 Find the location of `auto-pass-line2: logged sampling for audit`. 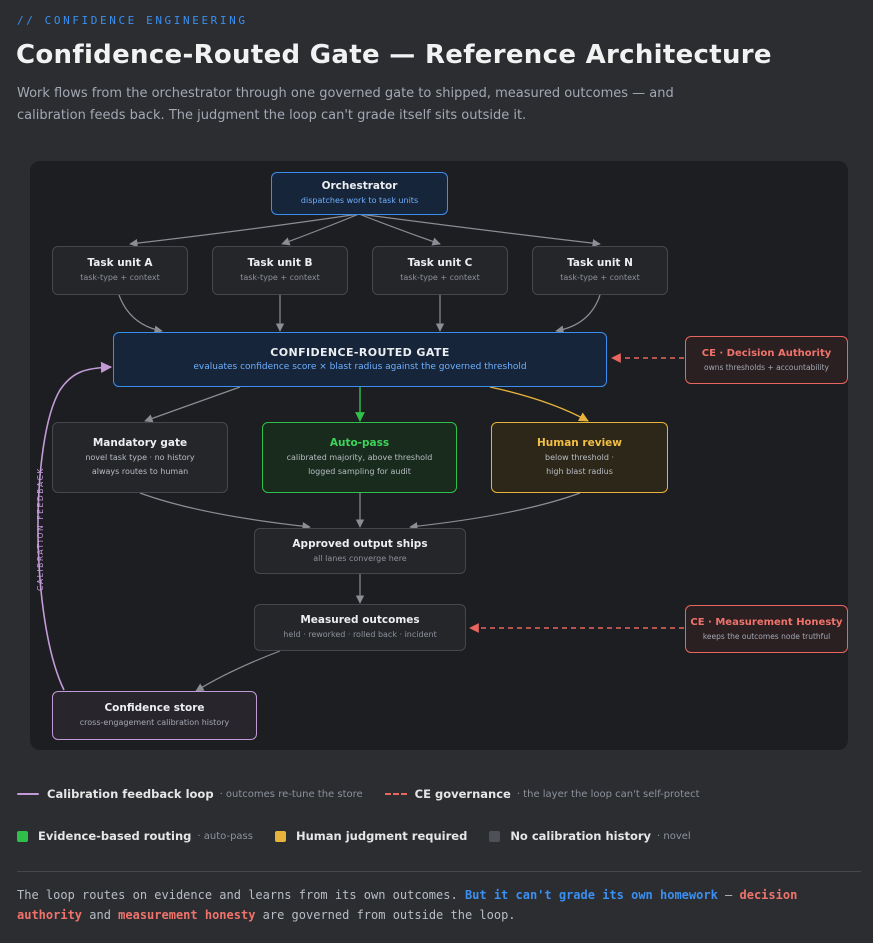

auto-pass-line2: logged sampling for audit is located at coordinates (359, 471).